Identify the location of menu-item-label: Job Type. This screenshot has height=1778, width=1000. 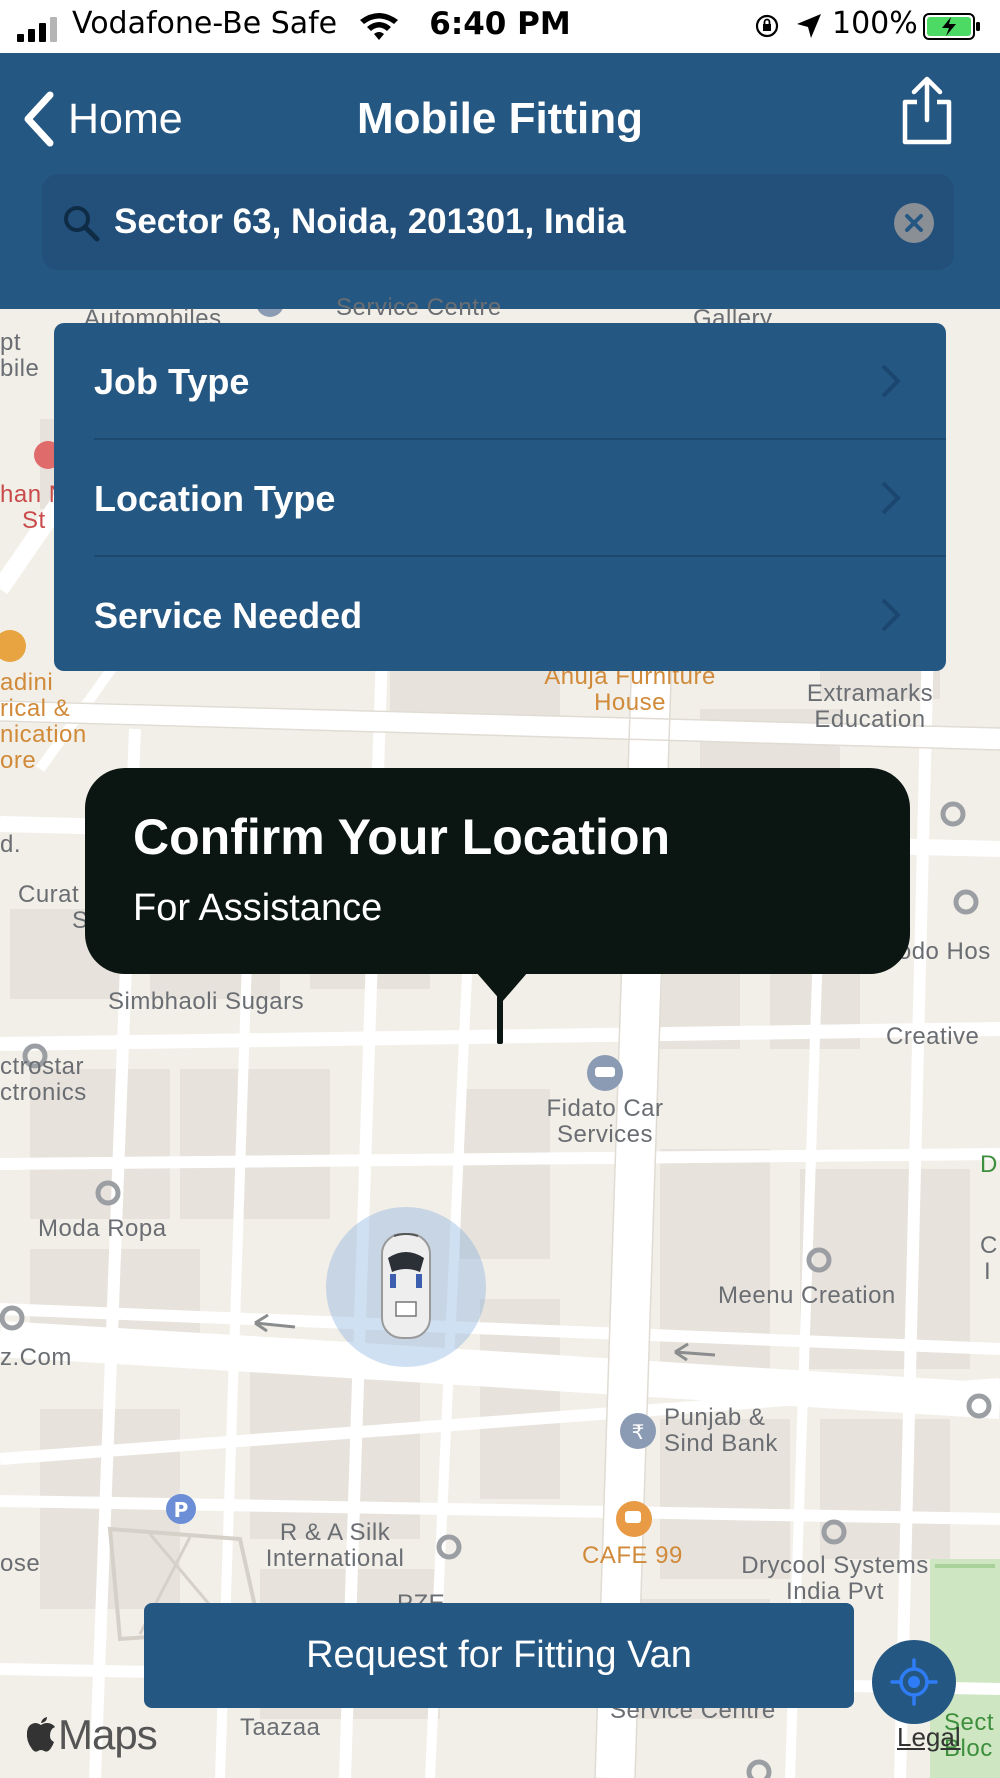
(172, 381).